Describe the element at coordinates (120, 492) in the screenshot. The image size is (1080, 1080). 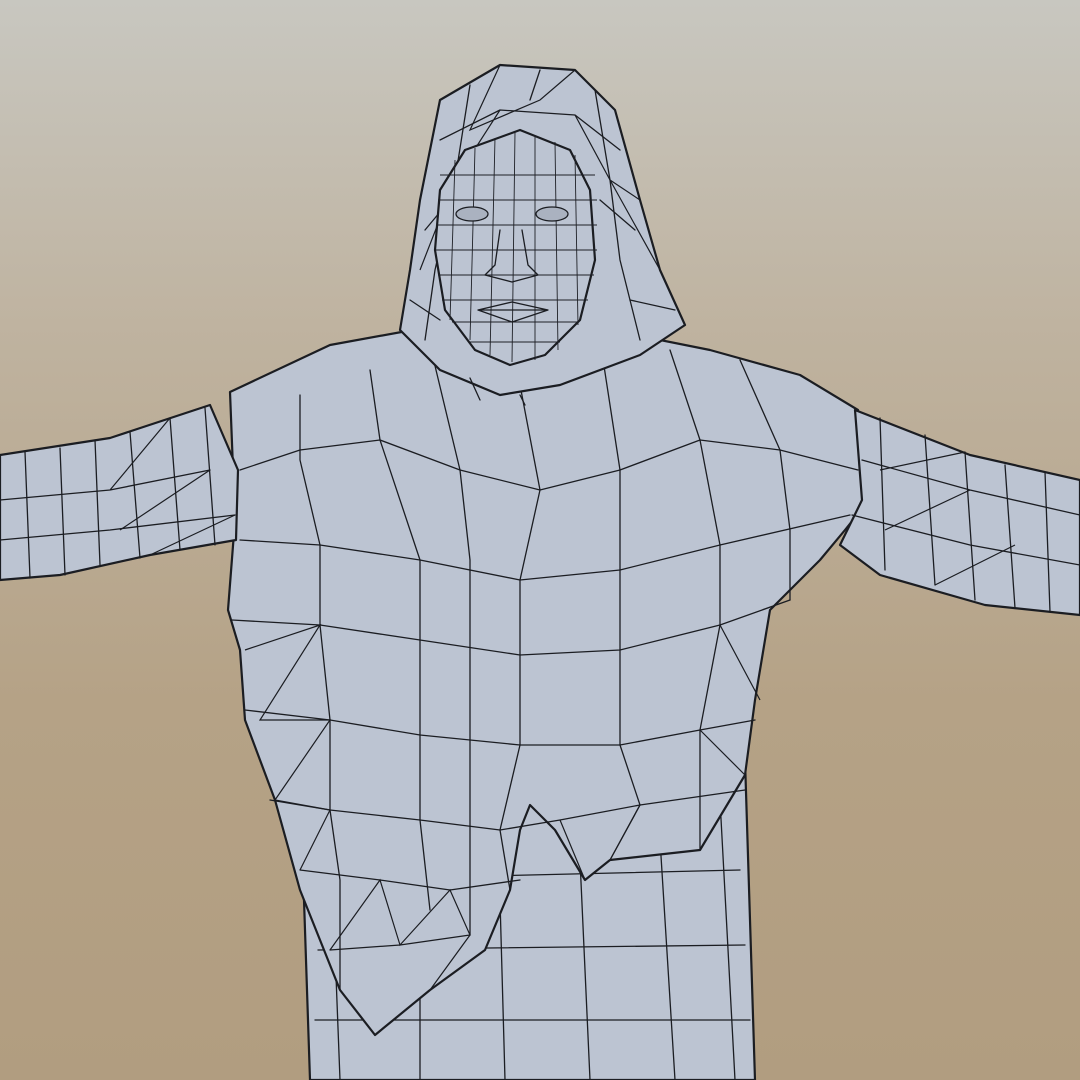
I see `left-arm-mesh` at that location.